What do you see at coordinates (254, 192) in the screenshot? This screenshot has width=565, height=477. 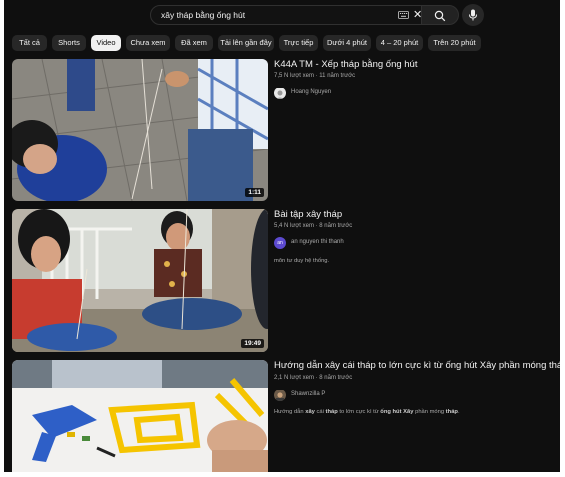 I see `video-duration: 1:11` at bounding box center [254, 192].